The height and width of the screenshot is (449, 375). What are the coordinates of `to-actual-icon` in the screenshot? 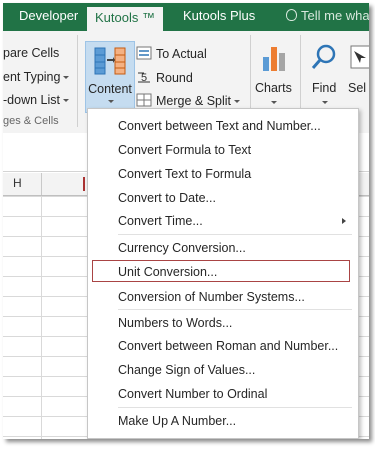 It's located at (144, 53).